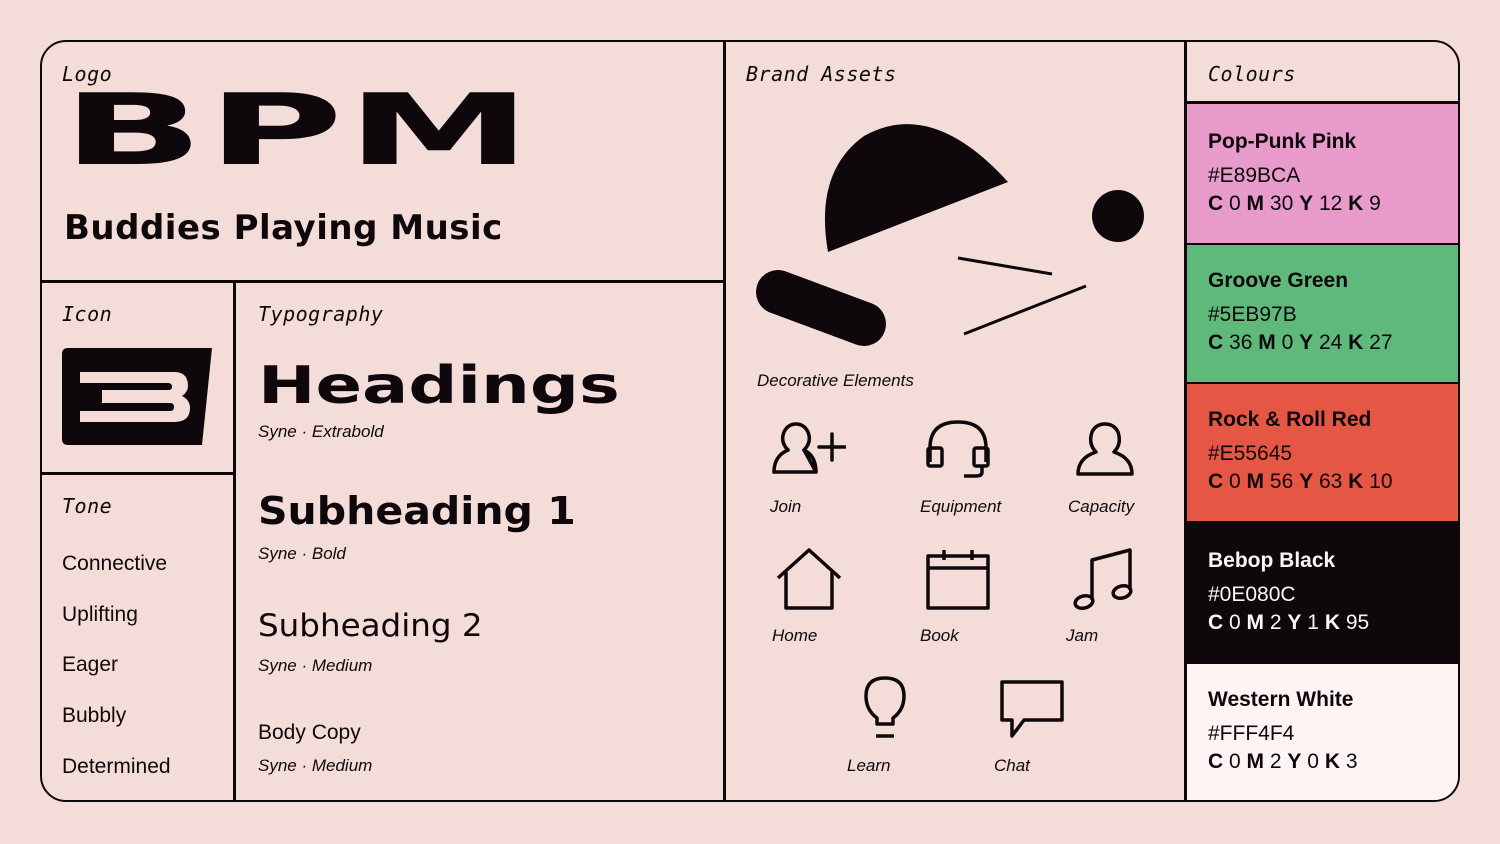  I want to click on logo-wordmark: BPM, so click(298, 130).